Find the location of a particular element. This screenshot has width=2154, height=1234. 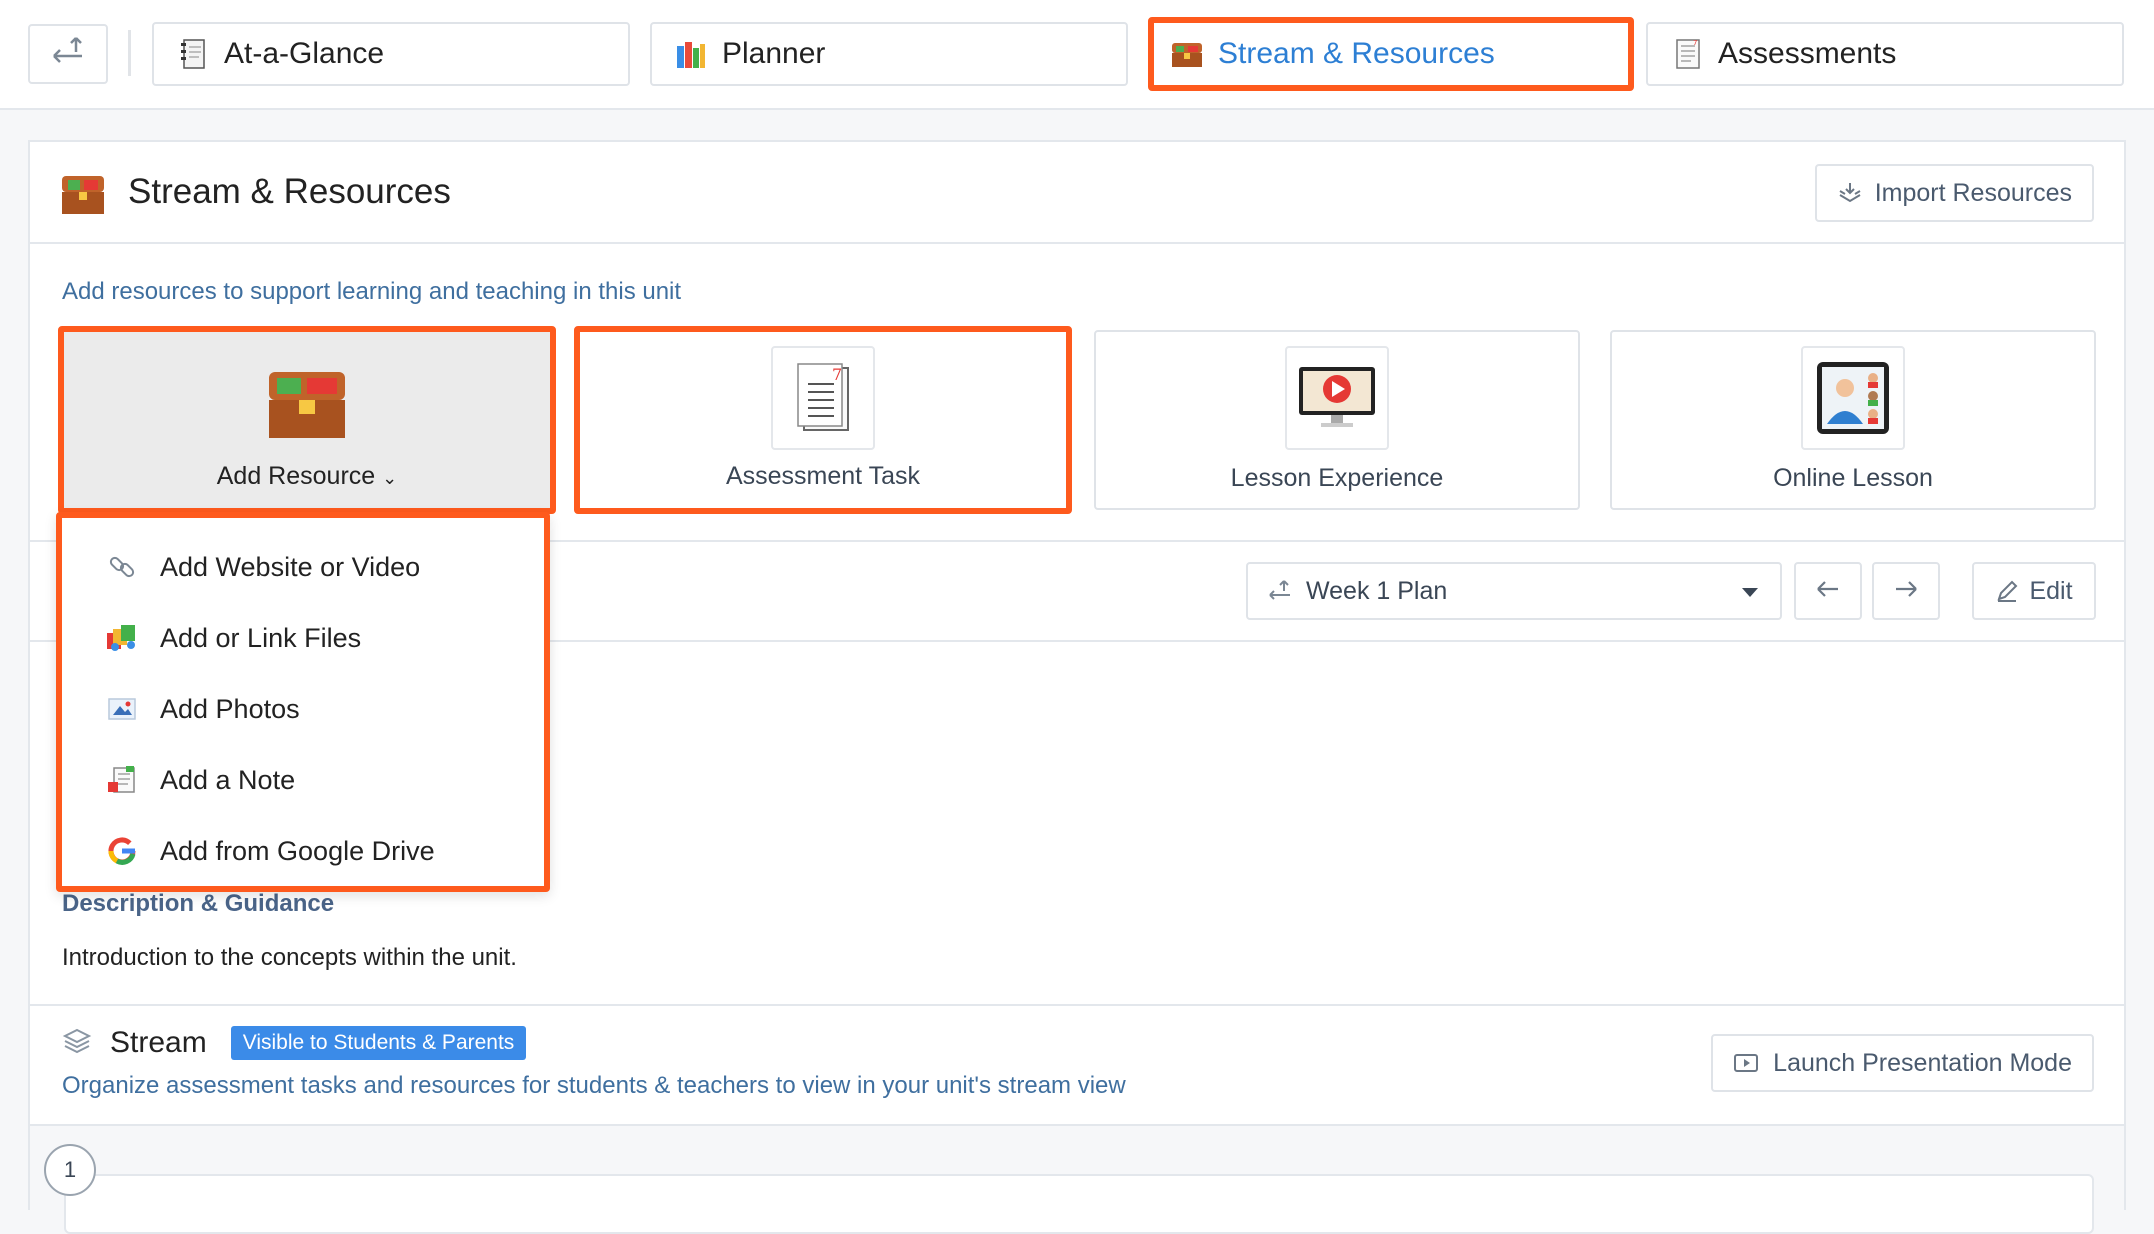

notebook-icon is located at coordinates (193, 54).